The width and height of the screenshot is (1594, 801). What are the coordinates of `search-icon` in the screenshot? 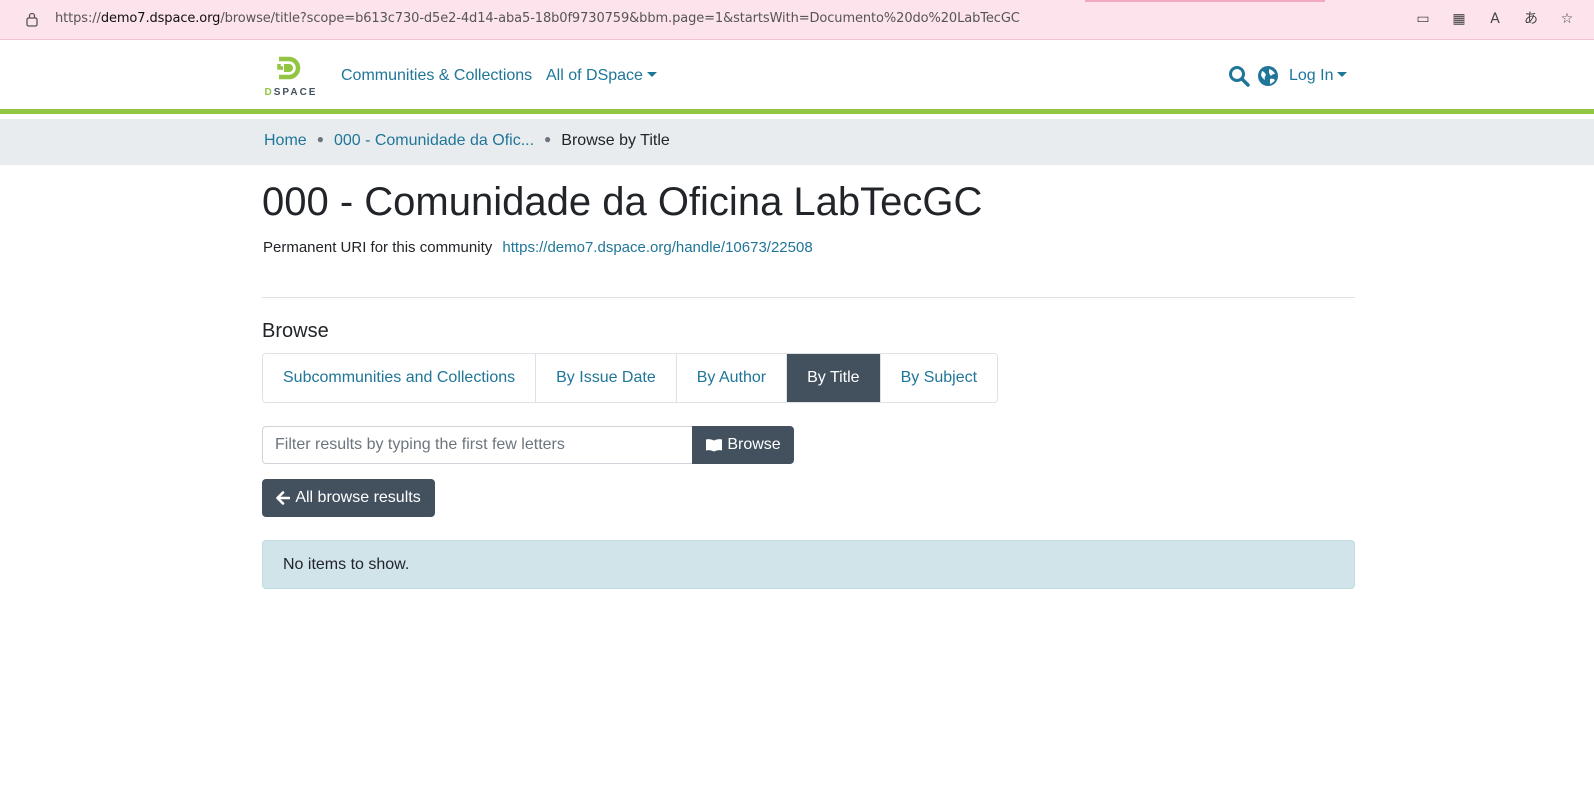 It's located at (1239, 76).